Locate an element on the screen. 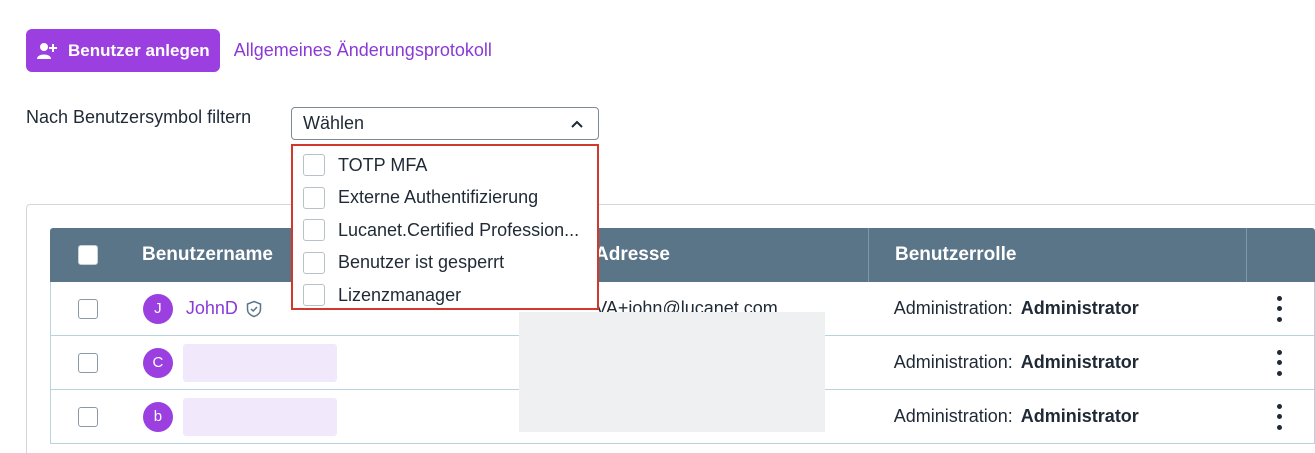 The image size is (1315, 453). add-user-icon is located at coordinates (47, 51).